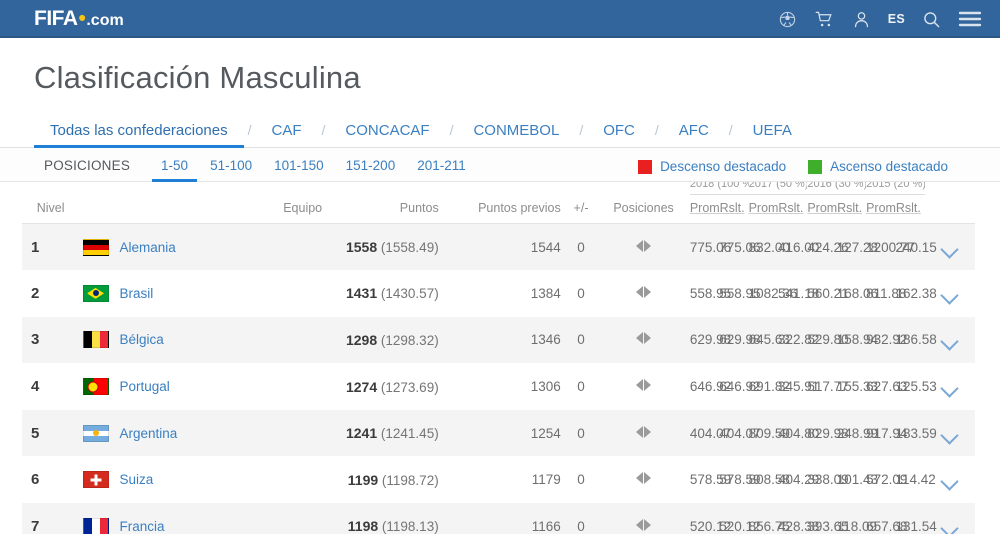 Image resolution: width=1000 pixels, height=540 pixels. What do you see at coordinates (887, 526) in the screenshot?
I see `cell-2015-prom: 657.68` at bounding box center [887, 526].